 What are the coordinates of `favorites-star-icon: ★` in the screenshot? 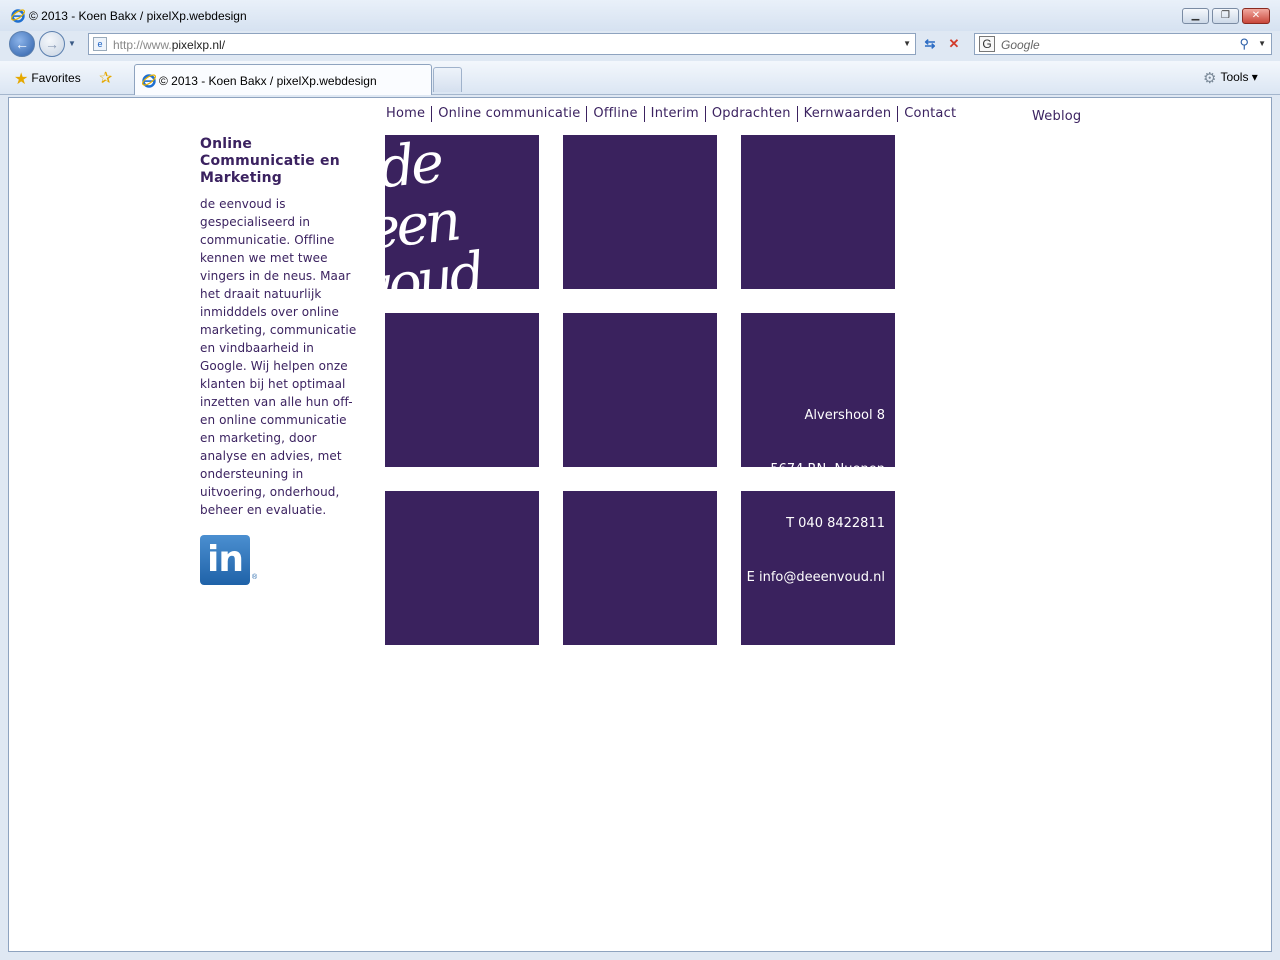 It's located at (21, 79).